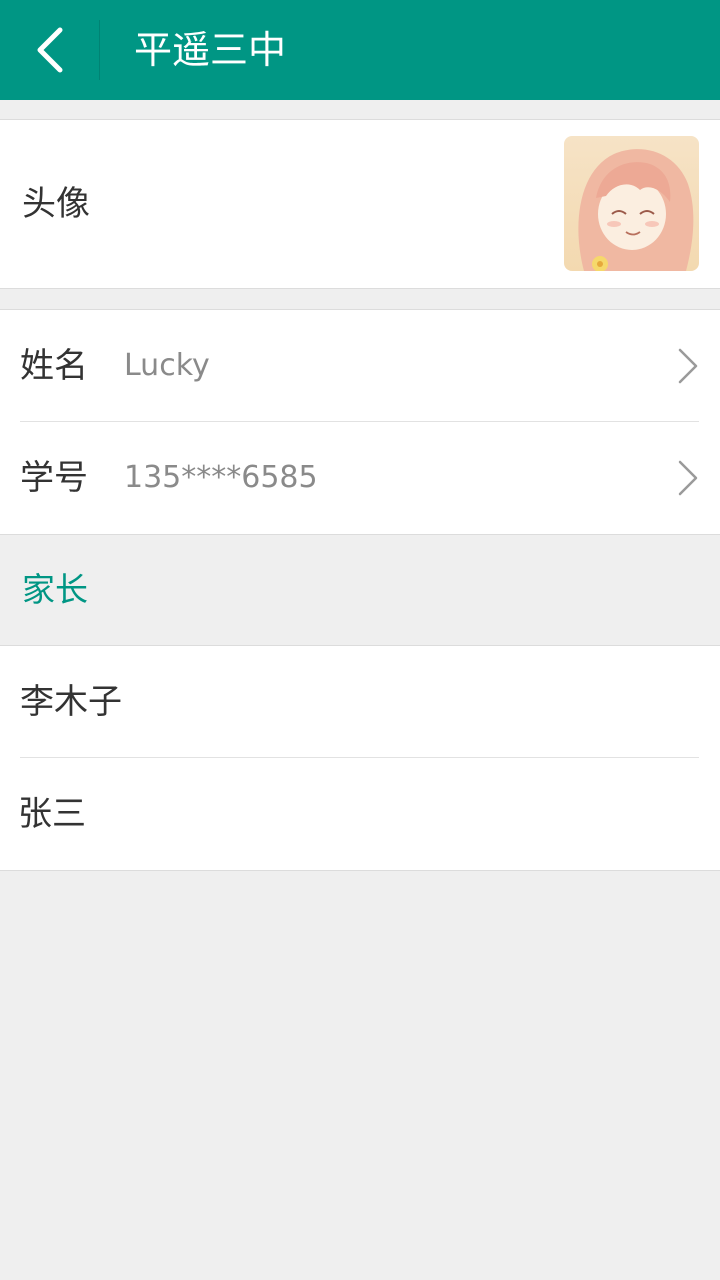  I want to click on list-item: 张三, so click(360, 814).